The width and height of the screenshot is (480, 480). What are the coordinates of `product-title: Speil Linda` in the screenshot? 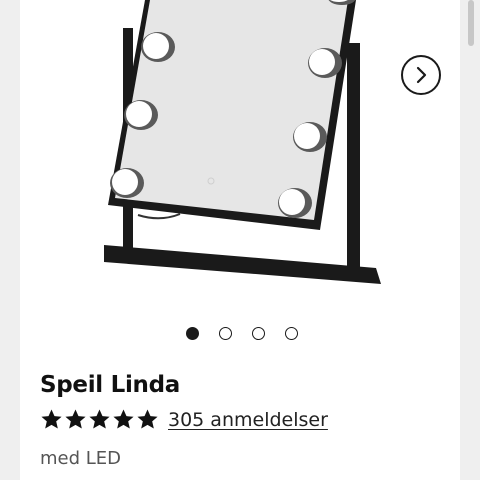 It's located at (110, 385).